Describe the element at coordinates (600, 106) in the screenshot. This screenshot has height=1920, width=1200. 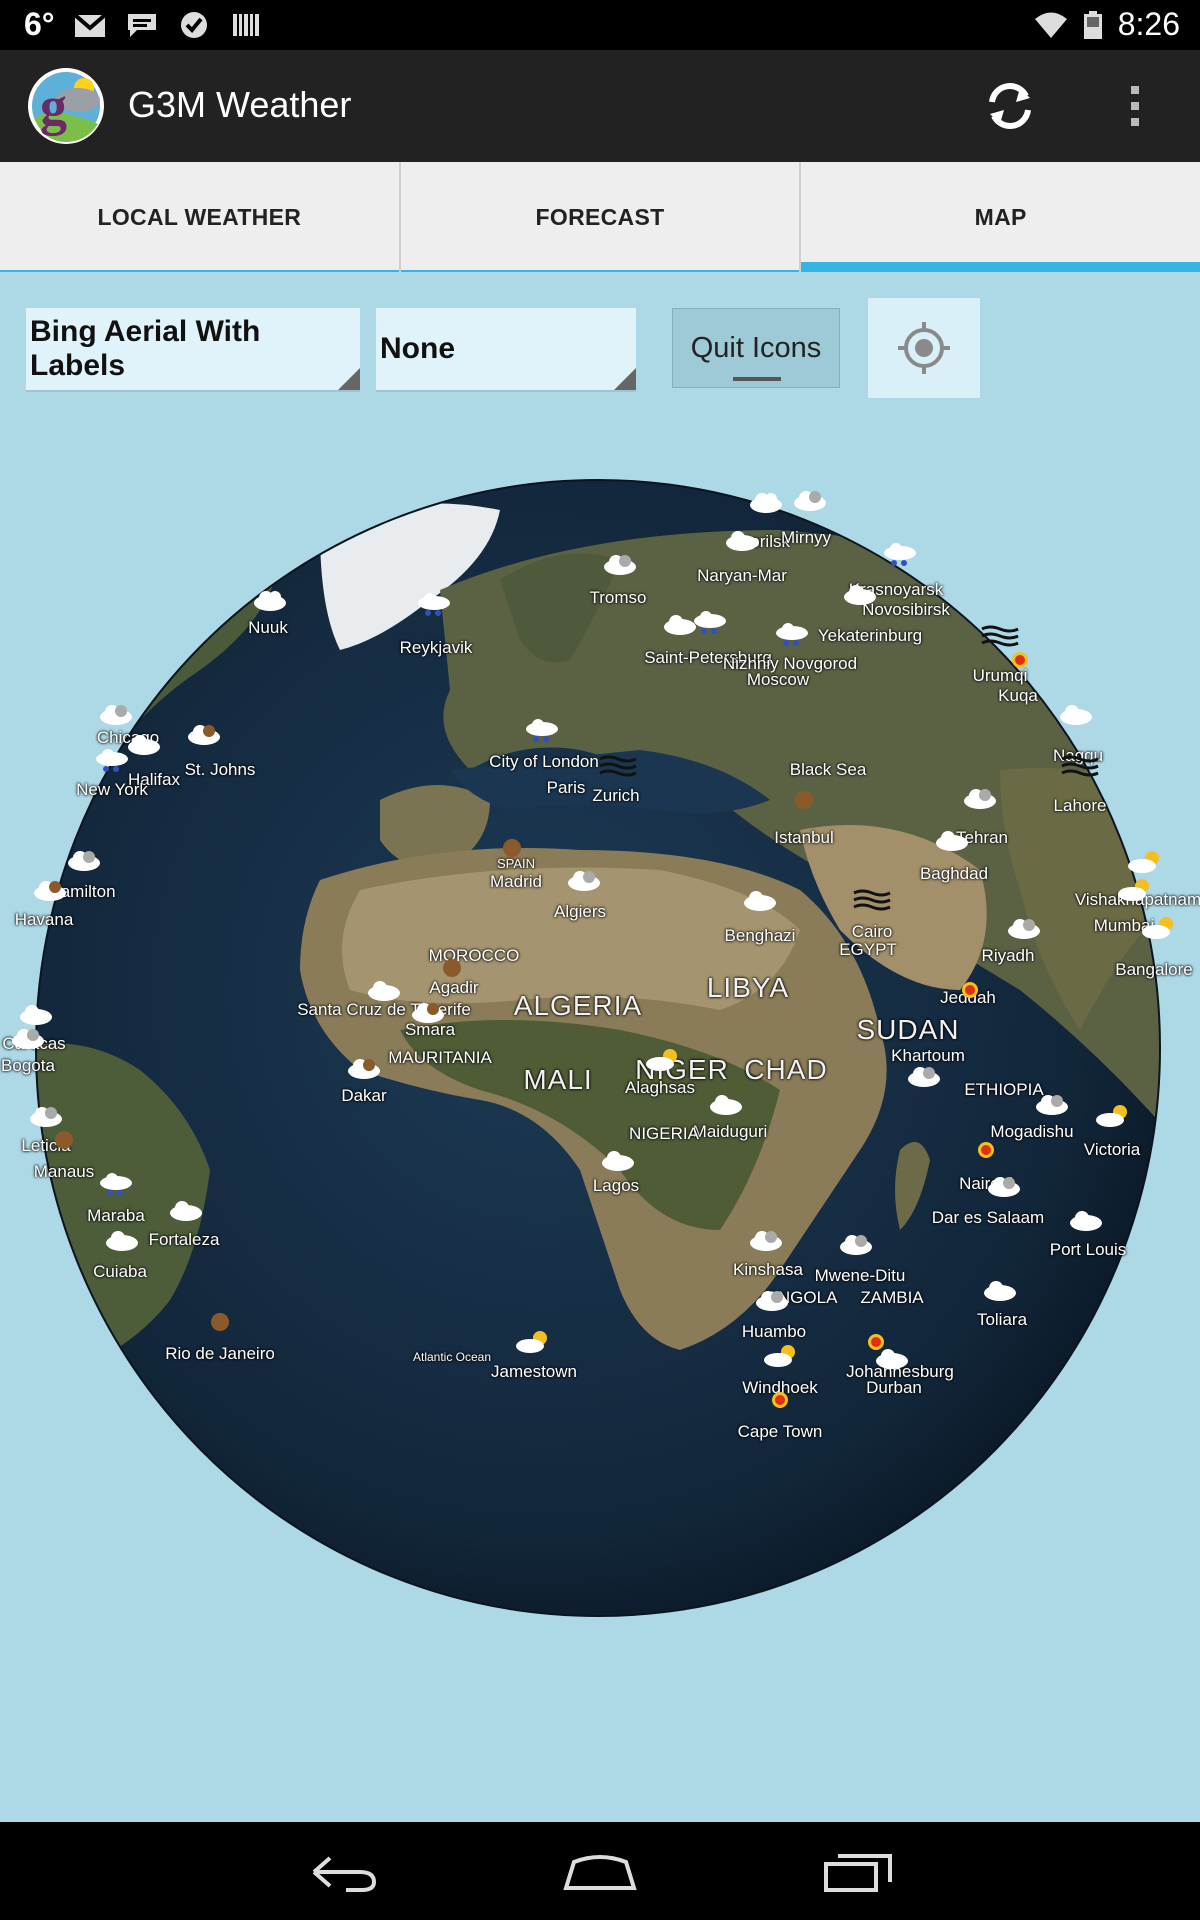
I see `action-bar: g G3M Weather` at that location.